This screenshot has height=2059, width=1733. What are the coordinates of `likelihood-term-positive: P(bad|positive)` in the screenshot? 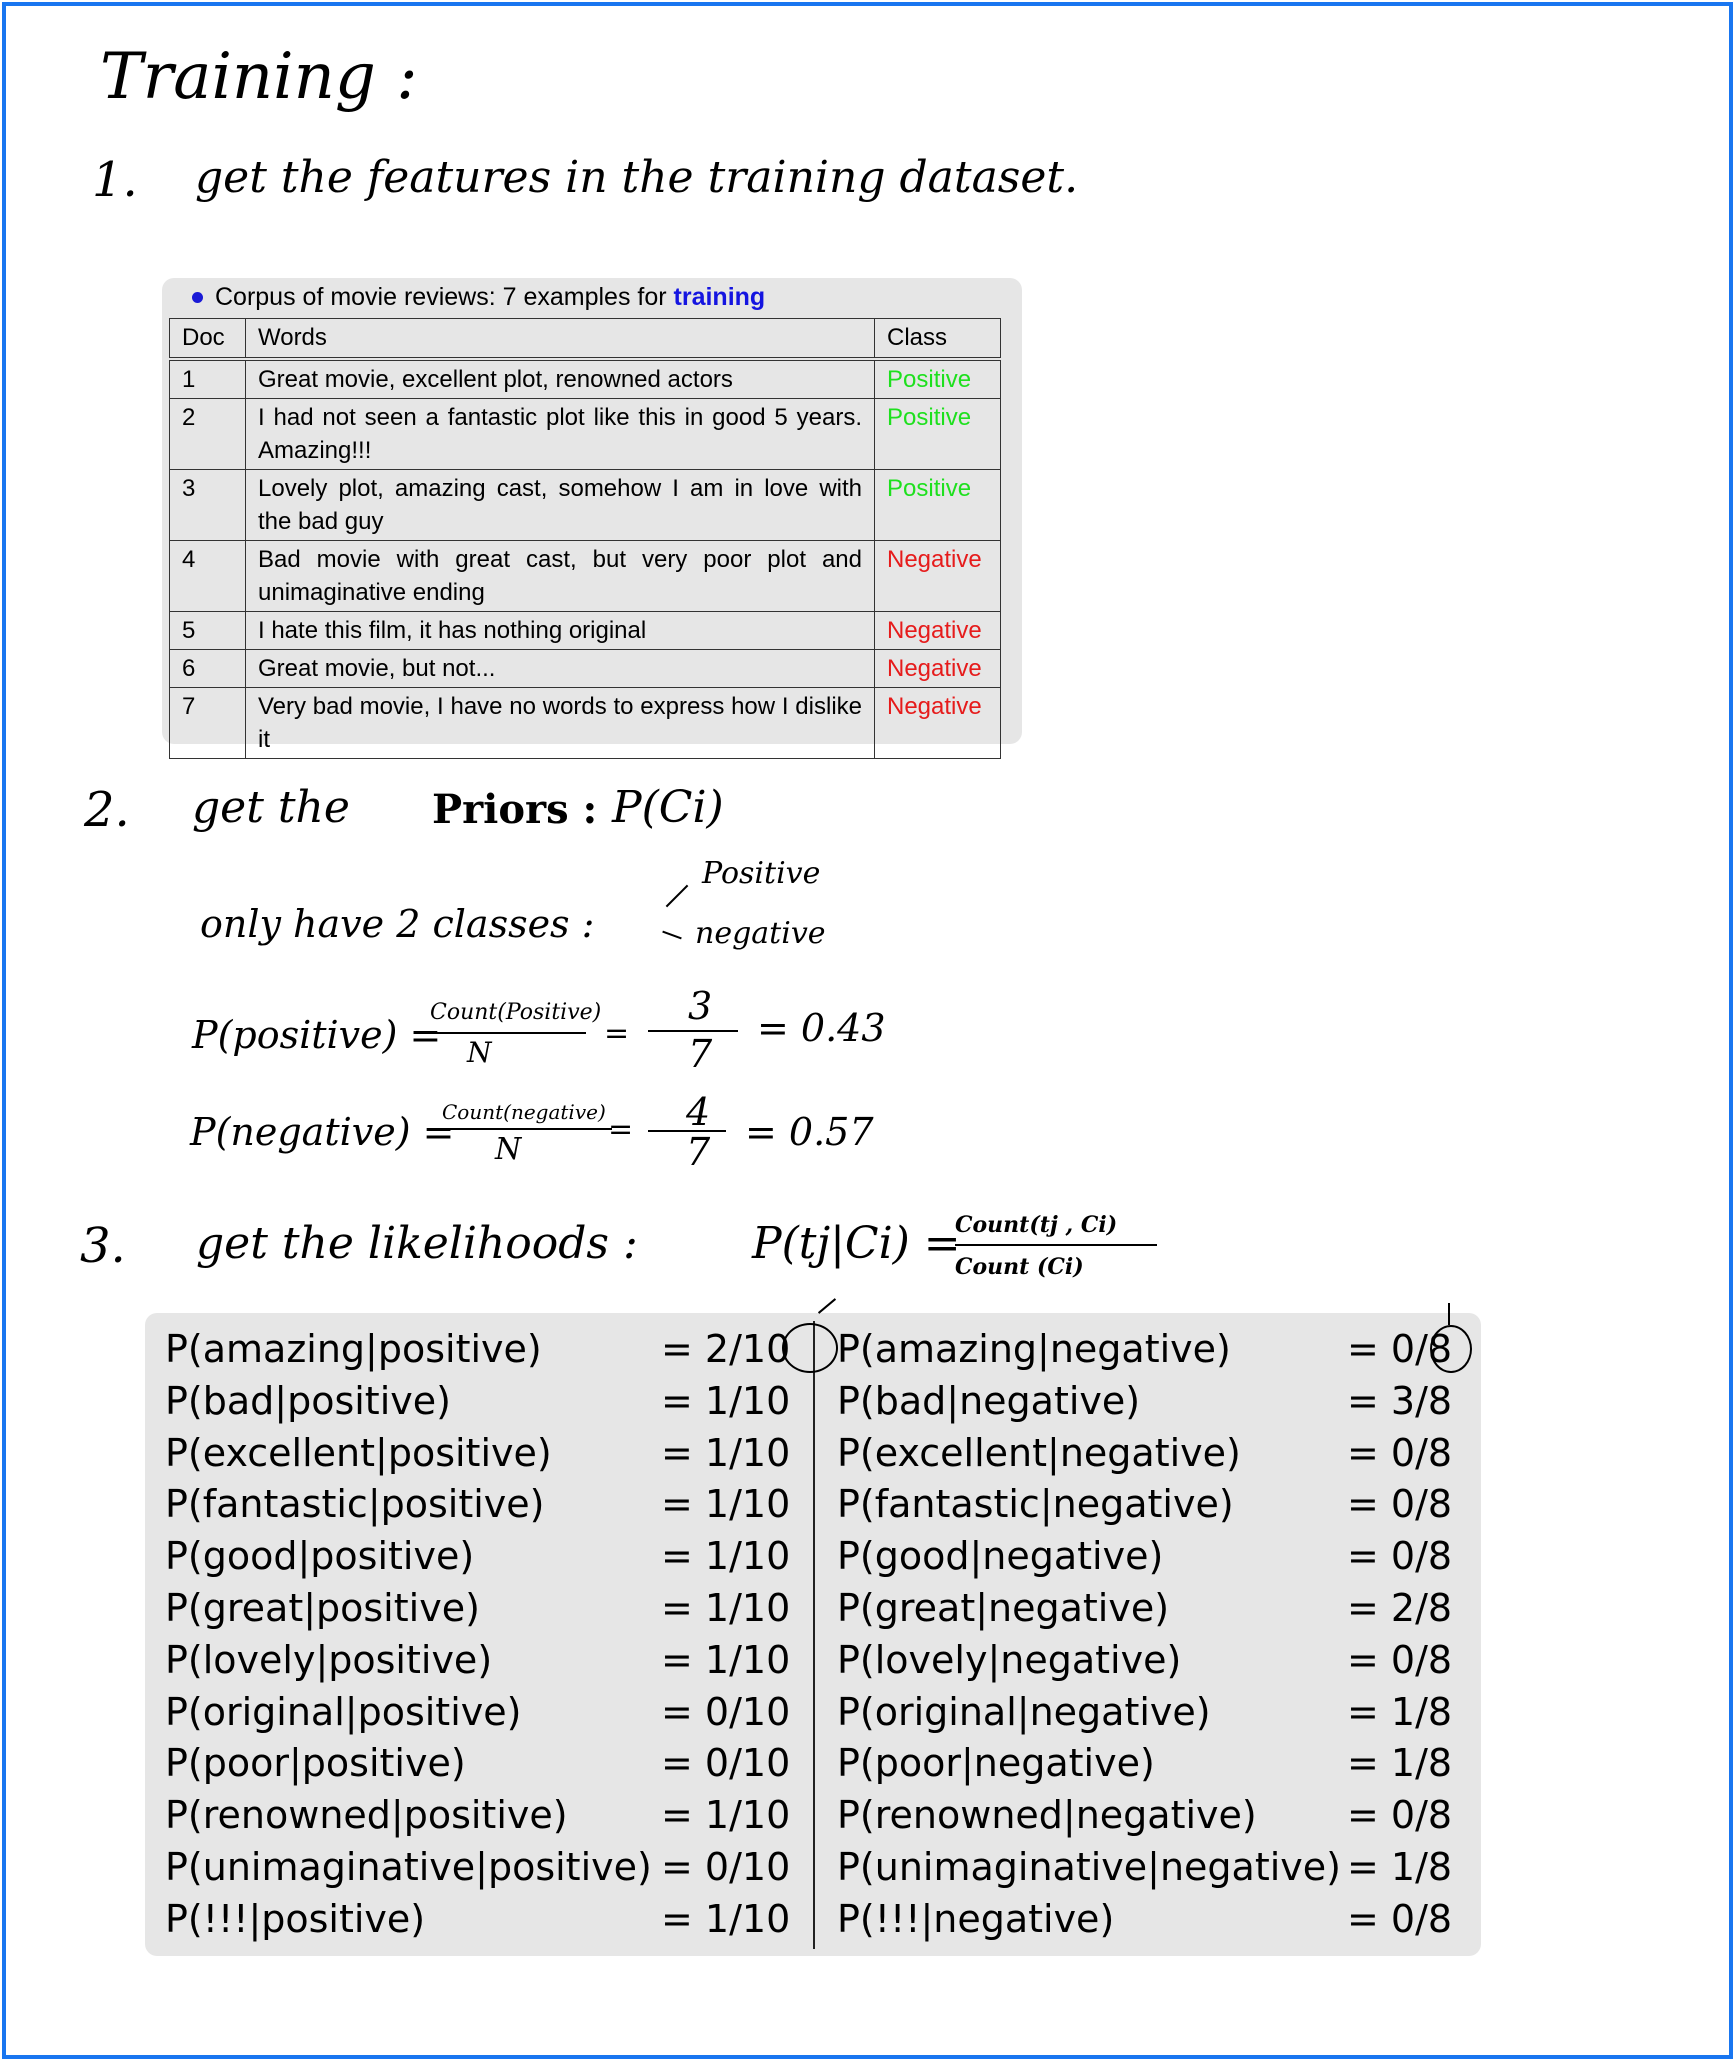 It's located at (308, 1400).